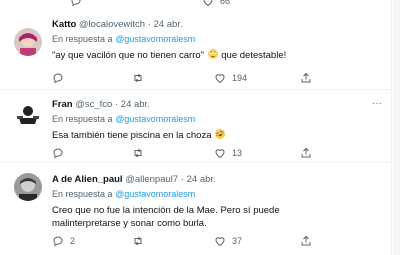 The height and width of the screenshot is (255, 400). Describe the element at coordinates (240, 78) in the screenshot. I see `like-count: 194` at that location.